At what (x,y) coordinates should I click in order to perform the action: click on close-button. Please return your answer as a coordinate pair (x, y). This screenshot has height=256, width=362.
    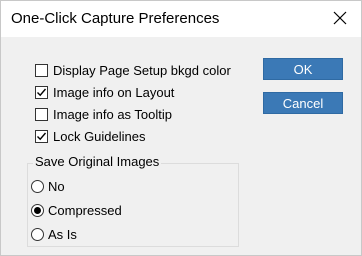
    Looking at the image, I should click on (340, 19).